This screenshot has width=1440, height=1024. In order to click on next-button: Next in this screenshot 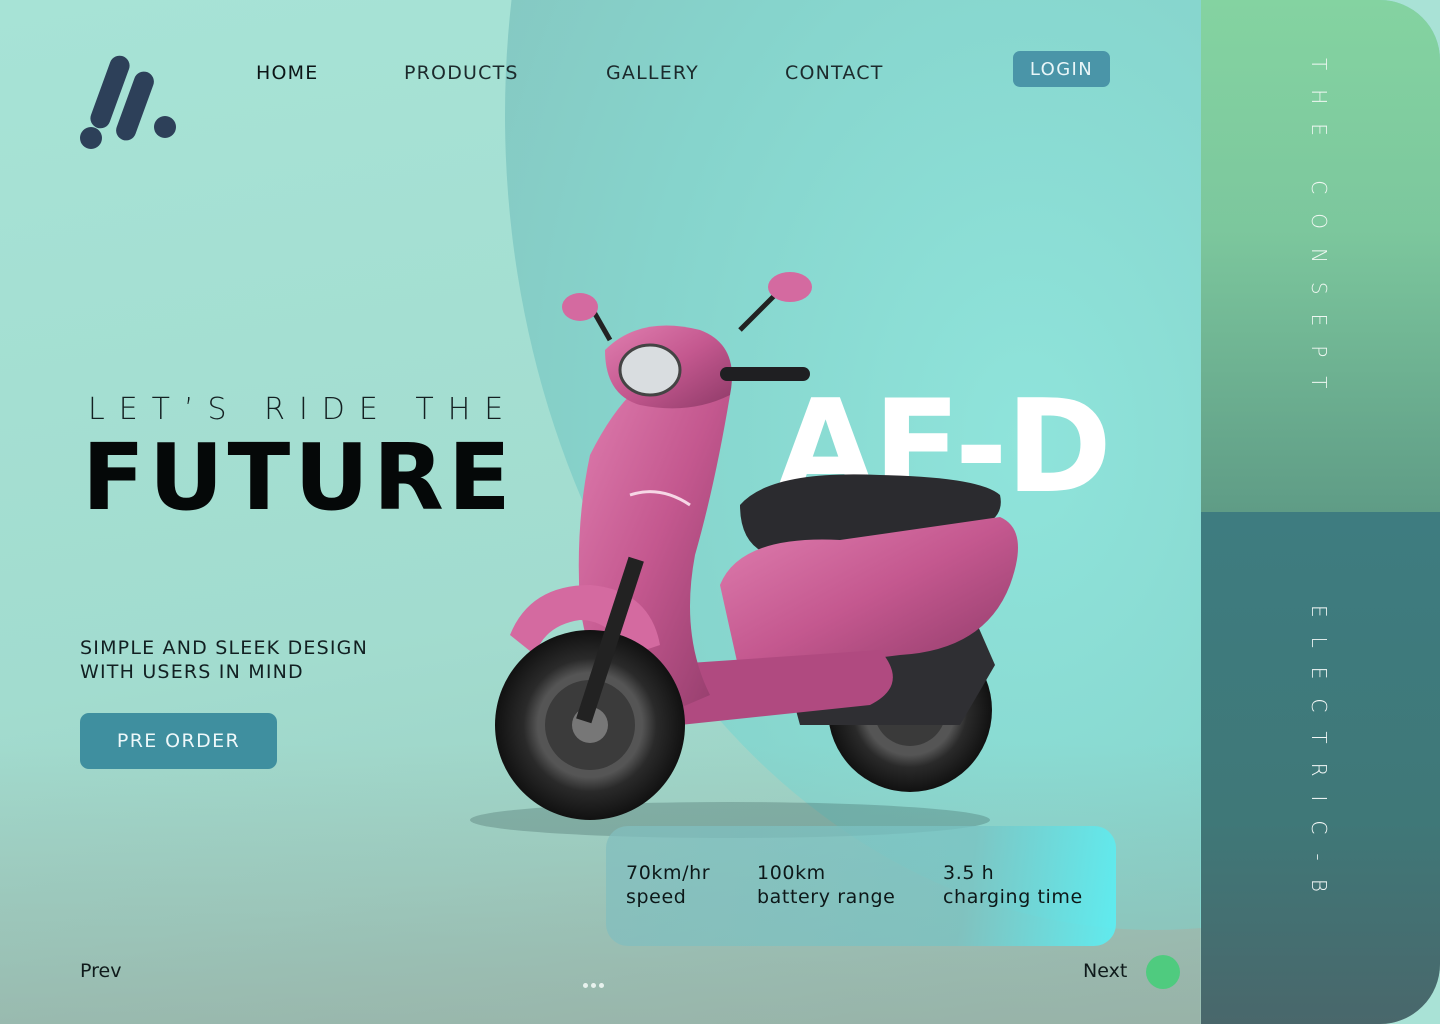, I will do `click(1105, 971)`.